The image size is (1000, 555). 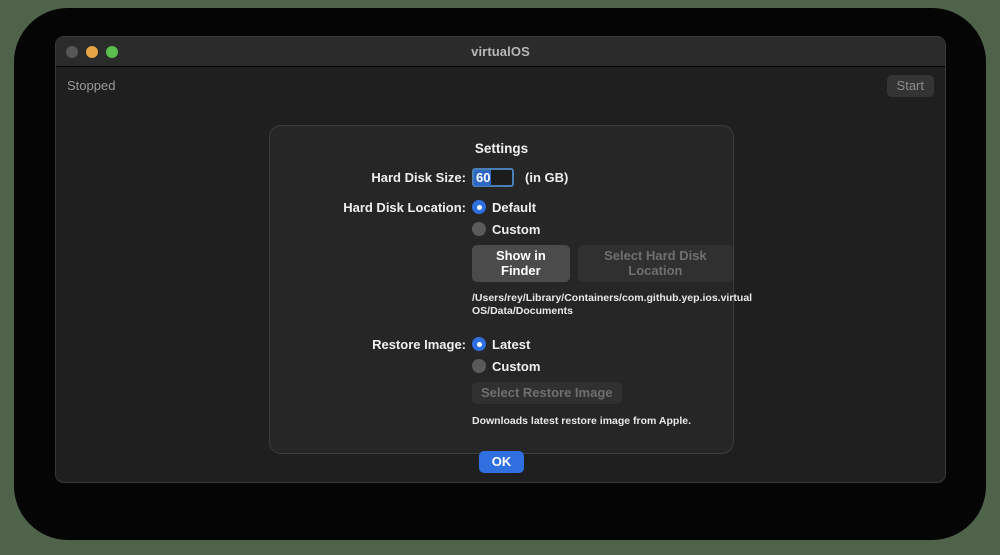 I want to click on window-title: virtualOS, so click(x=500, y=51).